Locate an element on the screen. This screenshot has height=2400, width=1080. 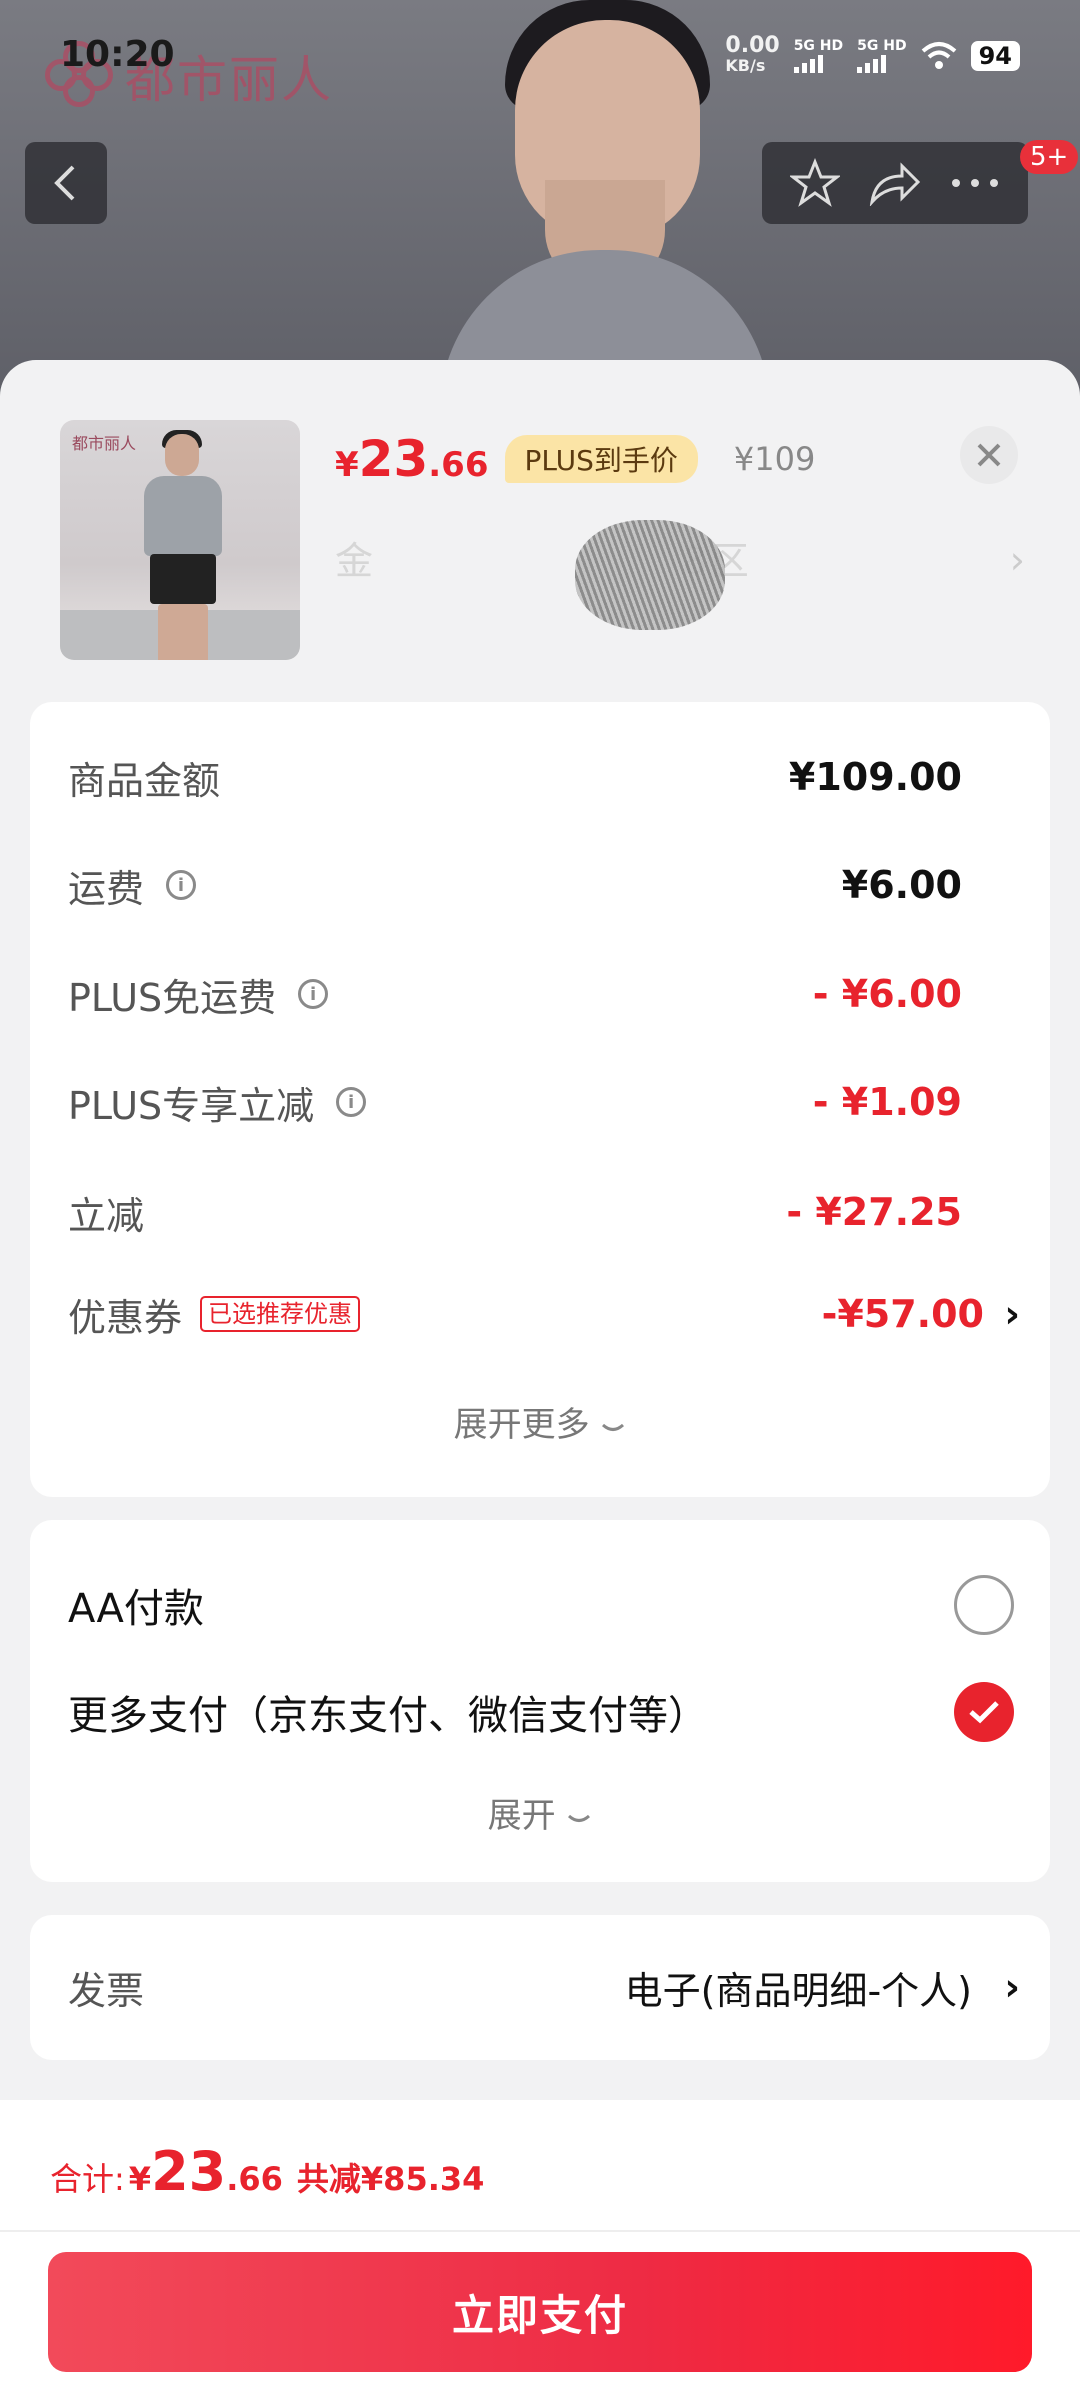
row-value: ¥6.00 is located at coordinates (901, 885).